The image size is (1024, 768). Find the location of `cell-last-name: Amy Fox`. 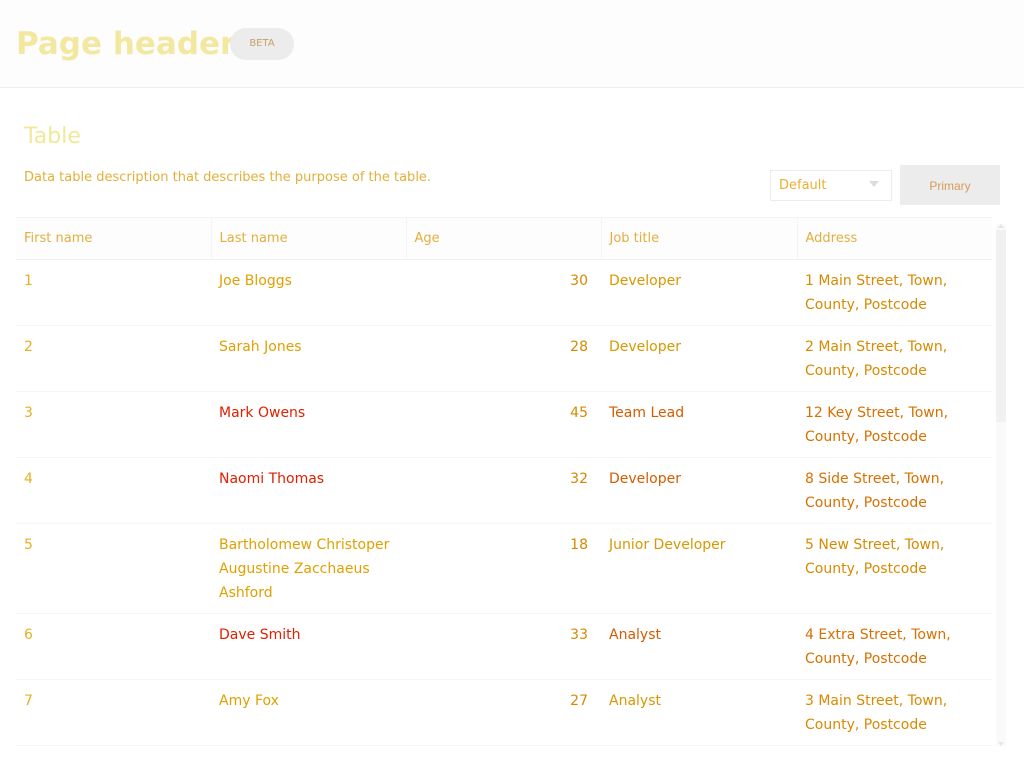

cell-last-name: Amy Fox is located at coordinates (308, 712).